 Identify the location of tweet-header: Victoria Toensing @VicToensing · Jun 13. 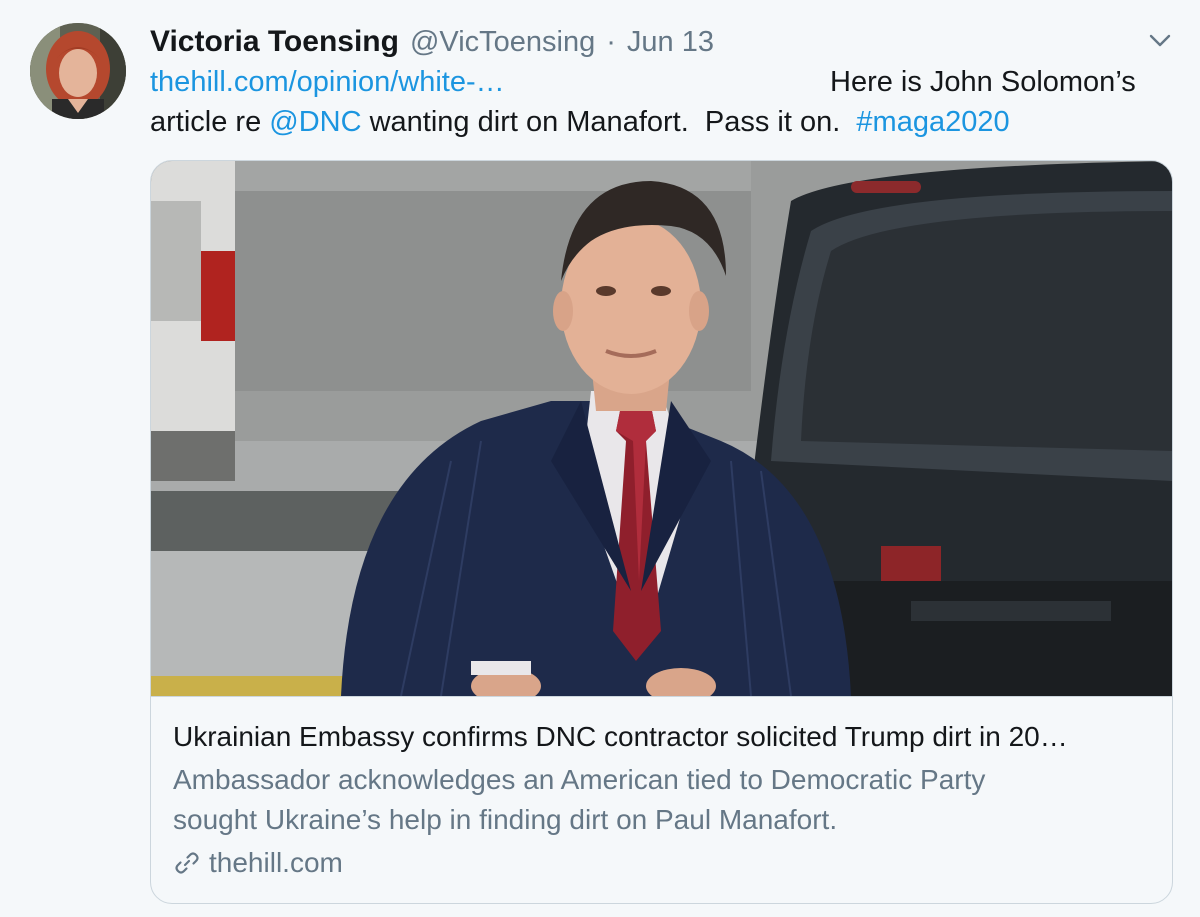
(432, 42).